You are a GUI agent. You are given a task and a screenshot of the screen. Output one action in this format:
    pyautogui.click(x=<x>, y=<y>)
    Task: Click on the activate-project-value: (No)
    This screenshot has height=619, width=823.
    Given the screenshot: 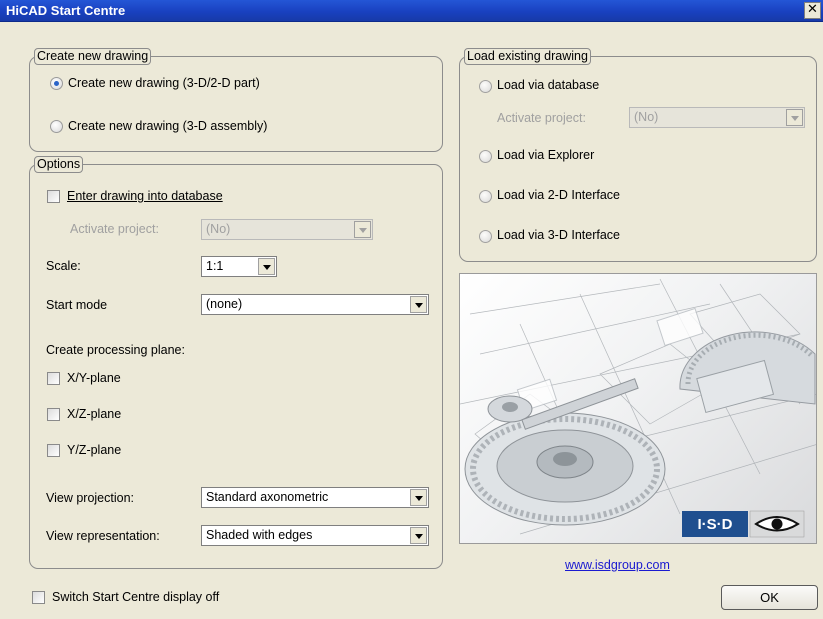 What is the action you would take?
    pyautogui.click(x=218, y=229)
    